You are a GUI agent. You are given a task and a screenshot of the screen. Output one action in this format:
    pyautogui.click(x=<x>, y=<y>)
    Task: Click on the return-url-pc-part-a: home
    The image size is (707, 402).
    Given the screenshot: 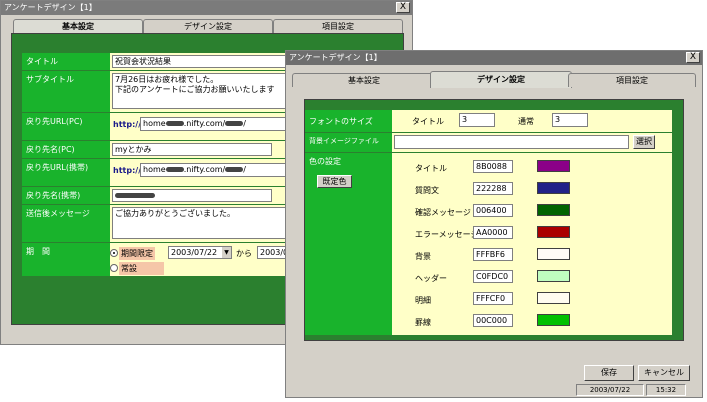 What is the action you would take?
    pyautogui.click(x=154, y=123)
    